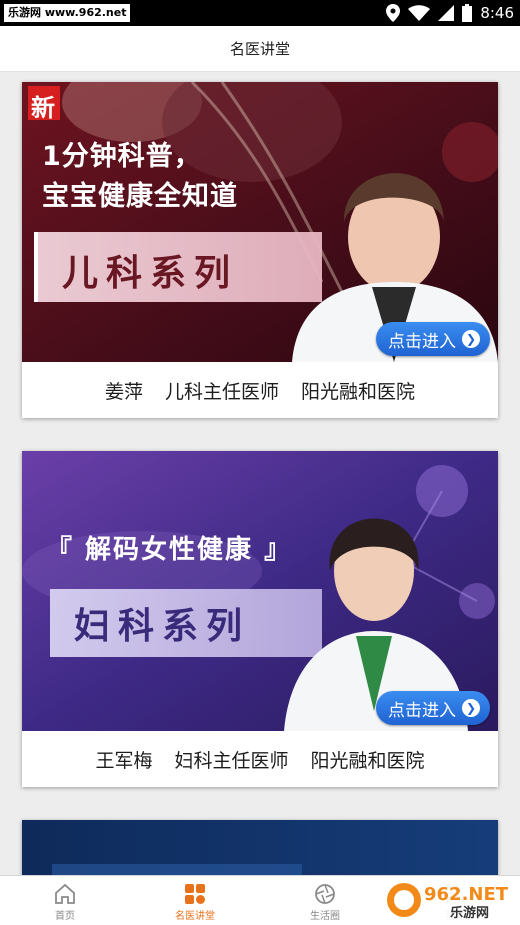 The image size is (520, 925). What do you see at coordinates (150, 273) in the screenshot?
I see `series-title: 儿科系列` at bounding box center [150, 273].